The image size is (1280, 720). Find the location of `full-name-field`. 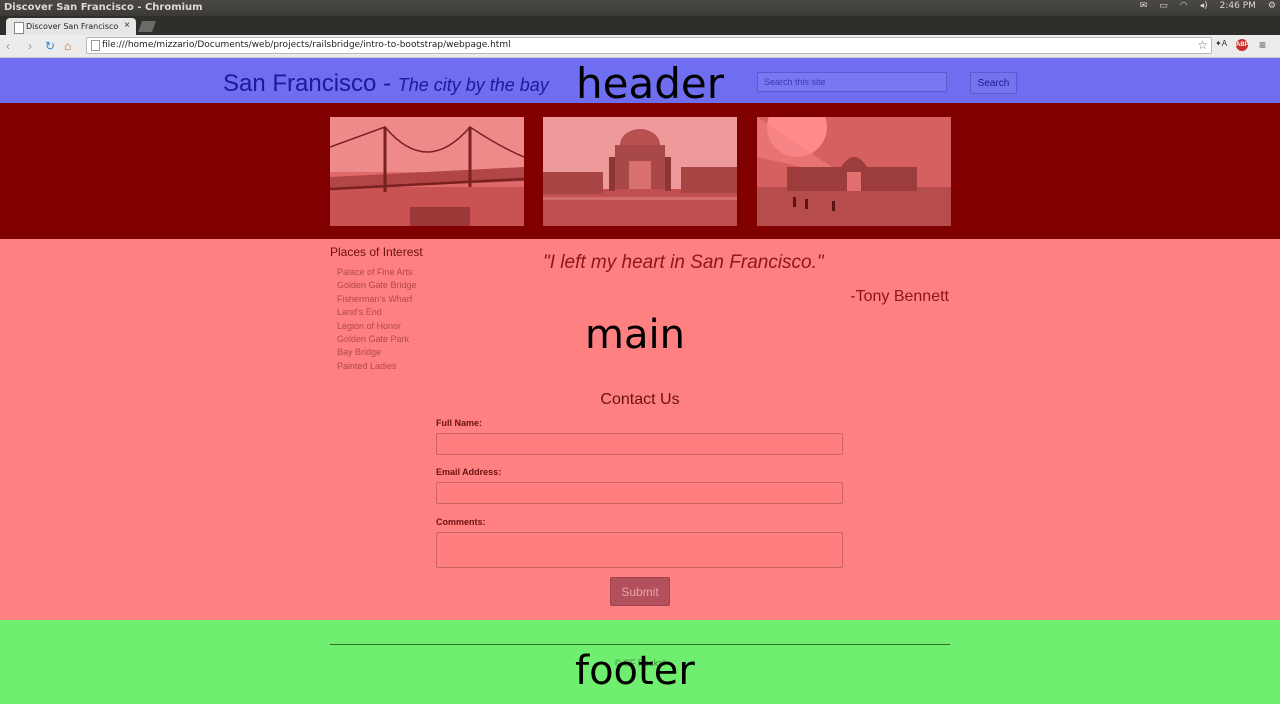

full-name-field is located at coordinates (639, 444).